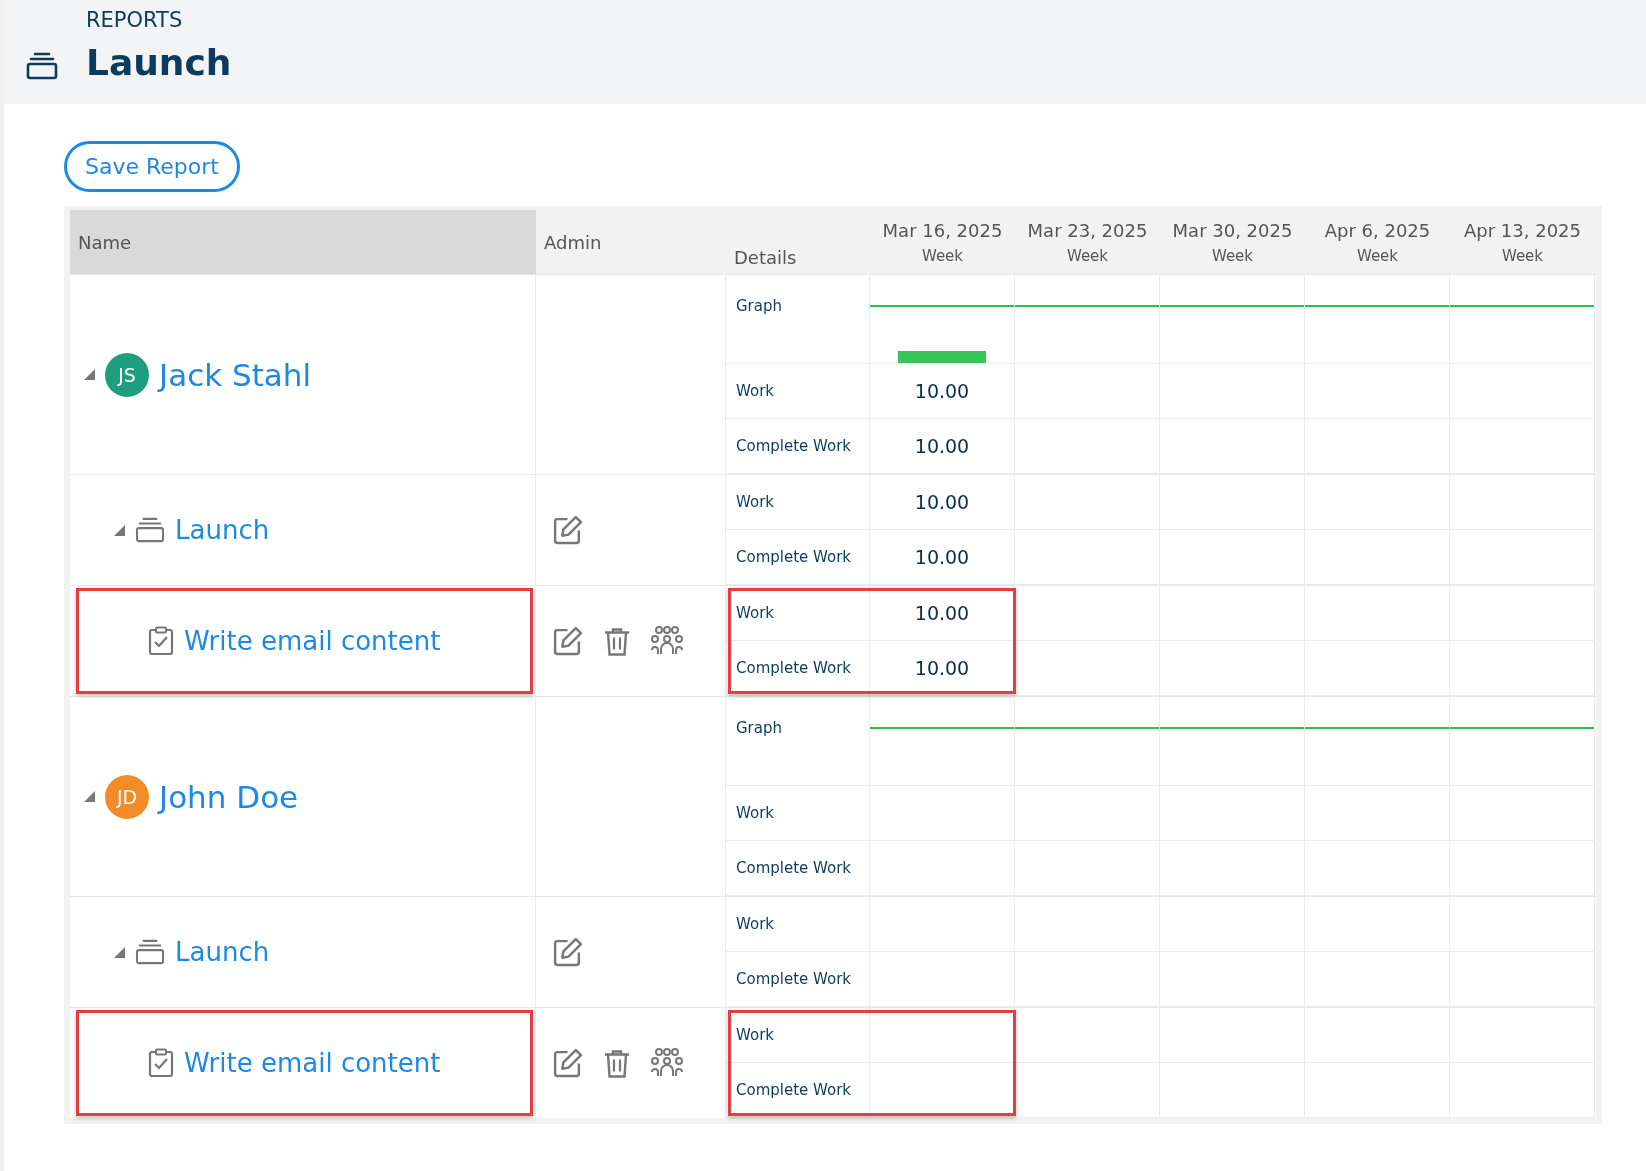  I want to click on avatar: JS, so click(127, 374).